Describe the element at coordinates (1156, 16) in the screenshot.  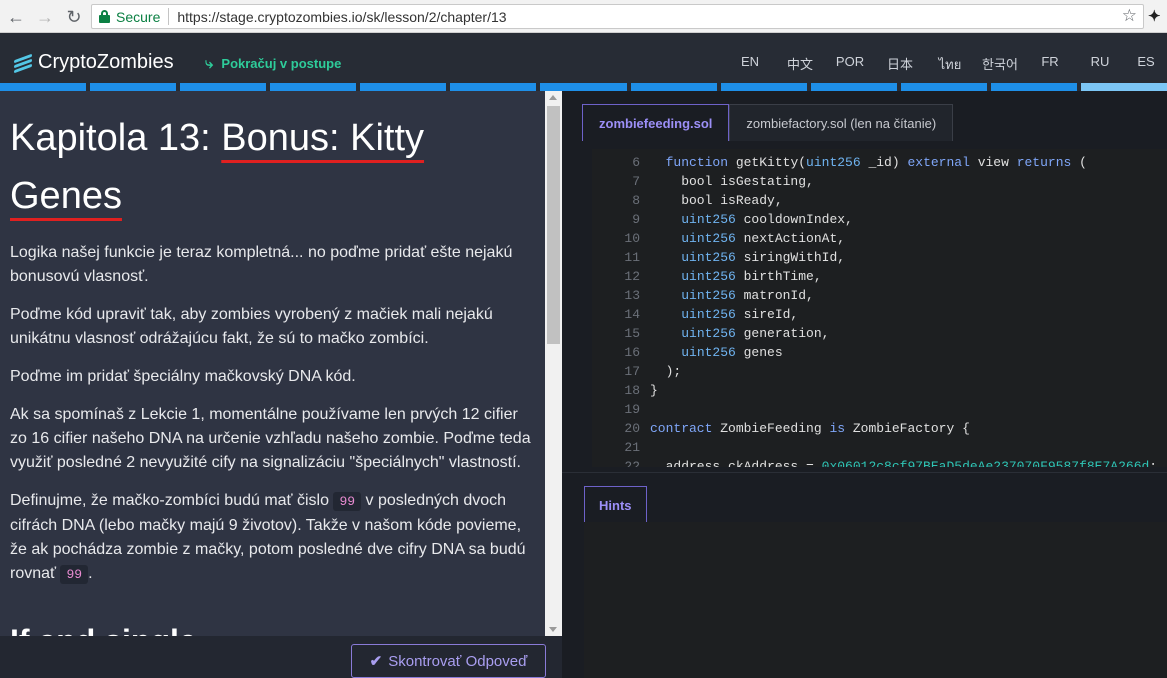
I see `extension-icon: ✦` at that location.